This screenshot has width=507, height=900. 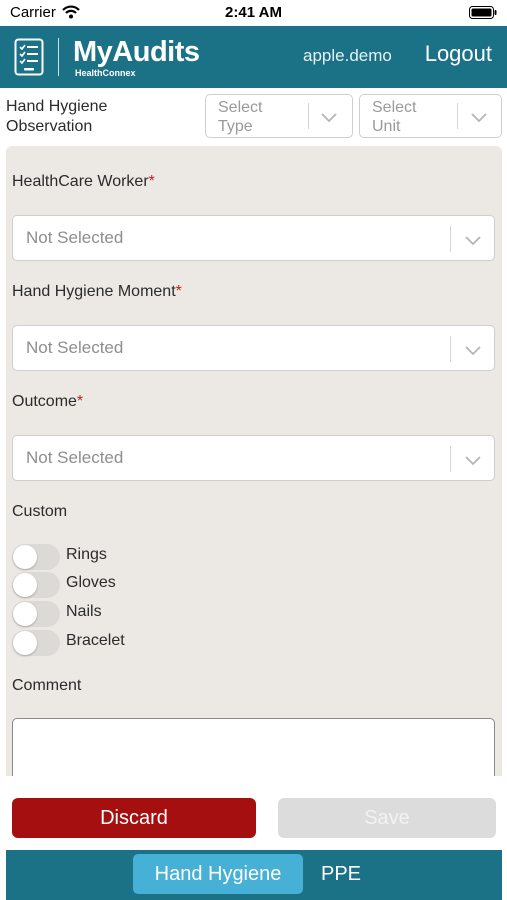 What do you see at coordinates (430, 116) in the screenshot?
I see `select-unit-dropdown: Select Unit` at bounding box center [430, 116].